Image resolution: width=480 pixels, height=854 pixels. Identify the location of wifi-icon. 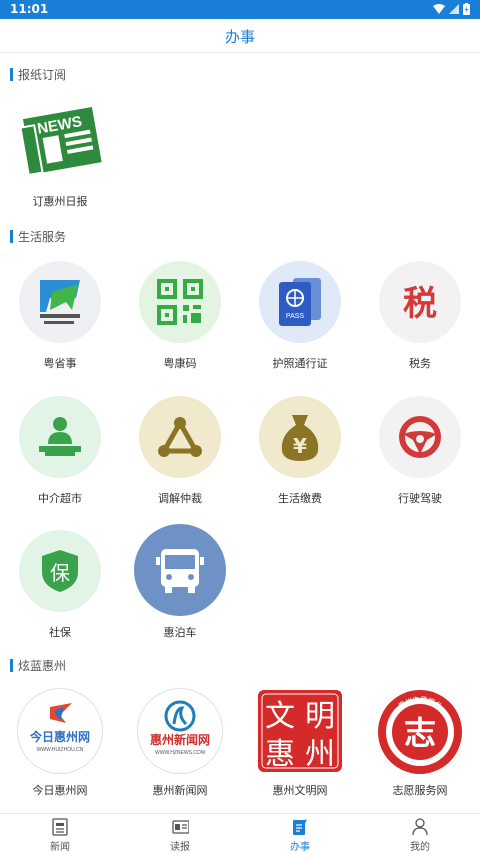
(439, 9).